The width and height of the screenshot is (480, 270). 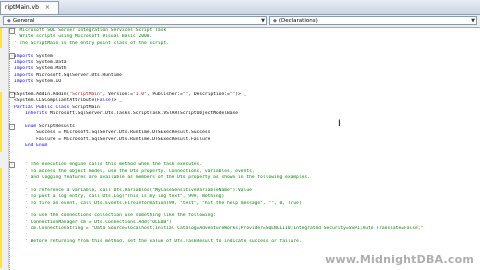 I want to click on code-text: <System.CLSCompliantAttribute(, so click(x=55, y=101).